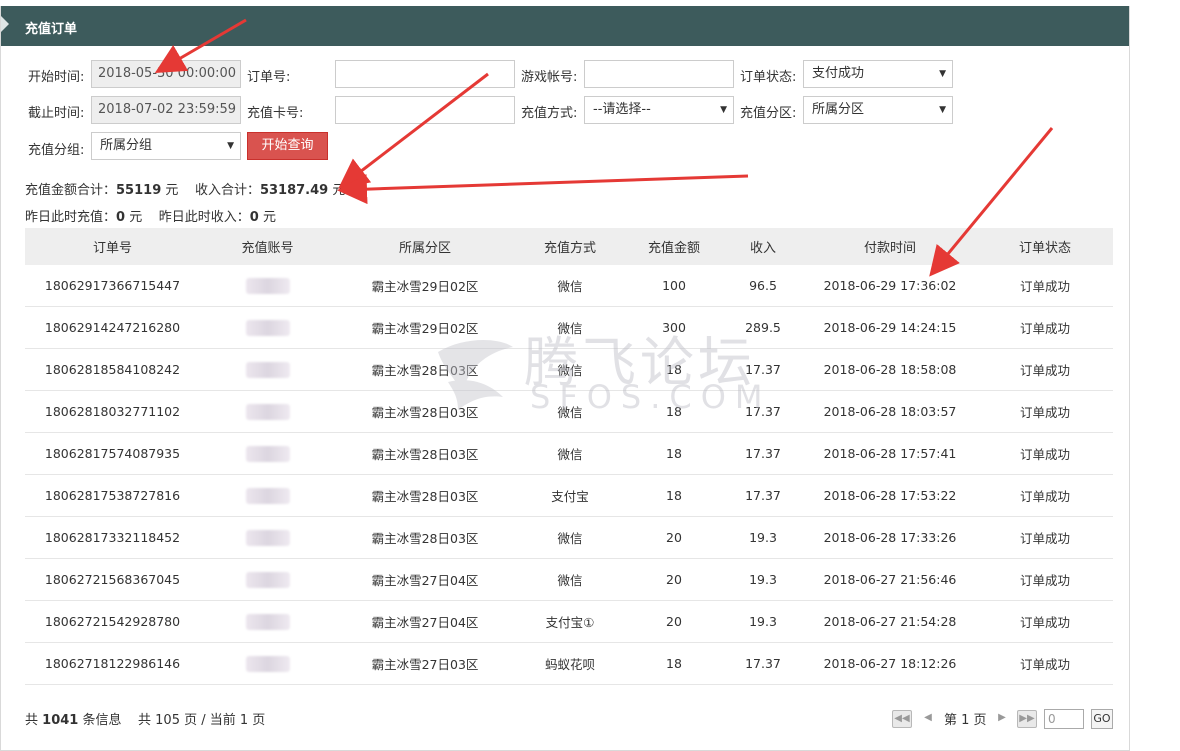  Describe the element at coordinates (121, 217) in the screenshot. I see `yesterday-recharge-value: 0` at that location.